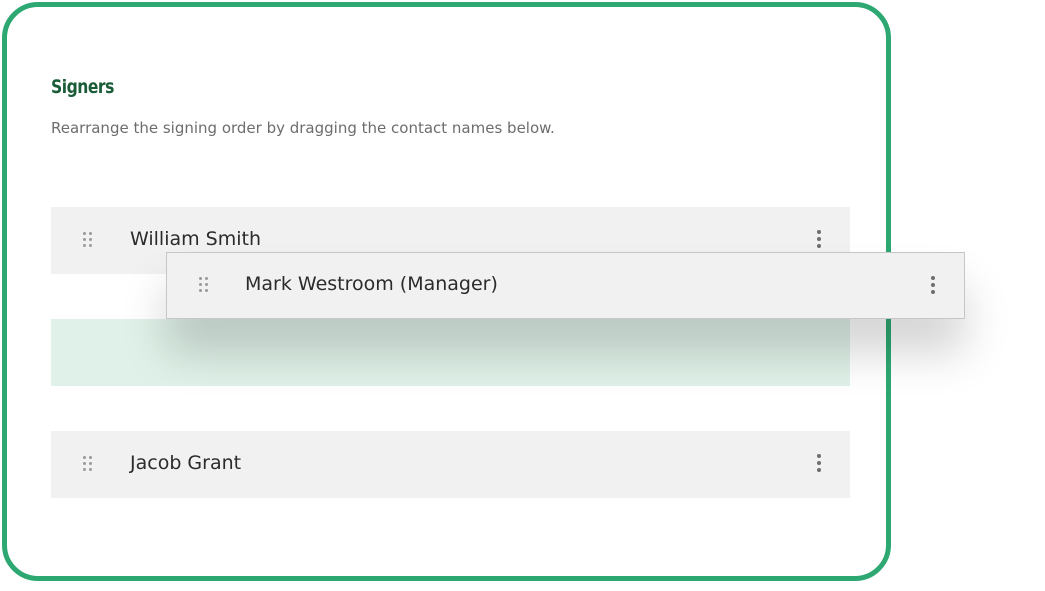 The height and width of the screenshot is (591, 1045). What do you see at coordinates (371, 284) in the screenshot?
I see `signer-name: Mark Westroom (Manager)` at bounding box center [371, 284].